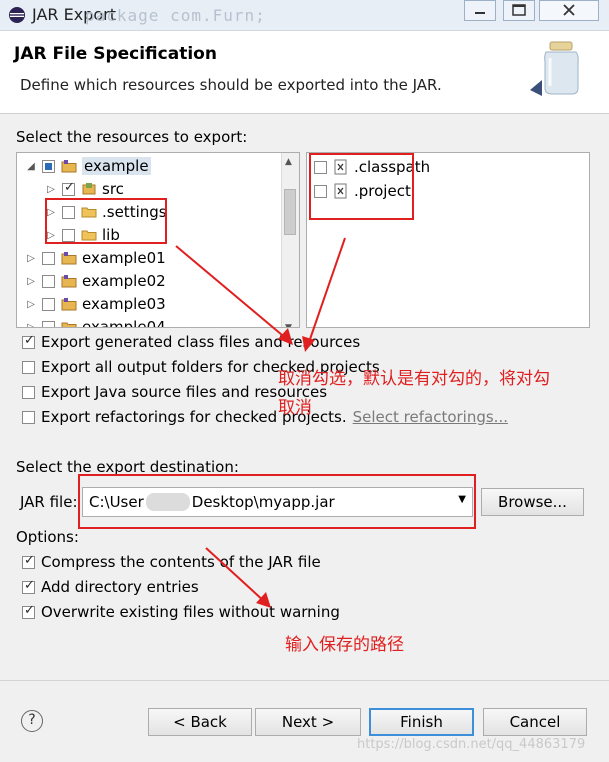 The width and height of the screenshot is (609, 762). Describe the element at coordinates (304, 680) in the screenshot. I see `footer-divider` at that location.